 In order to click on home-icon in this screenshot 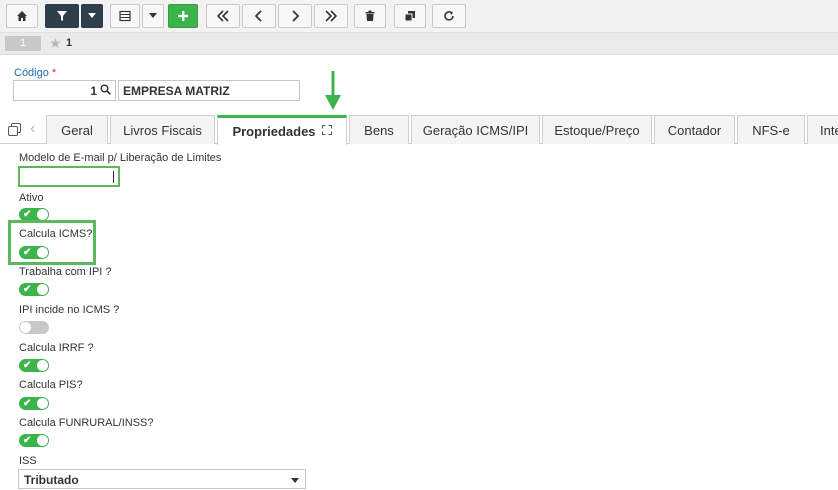, I will do `click(22, 16)`.